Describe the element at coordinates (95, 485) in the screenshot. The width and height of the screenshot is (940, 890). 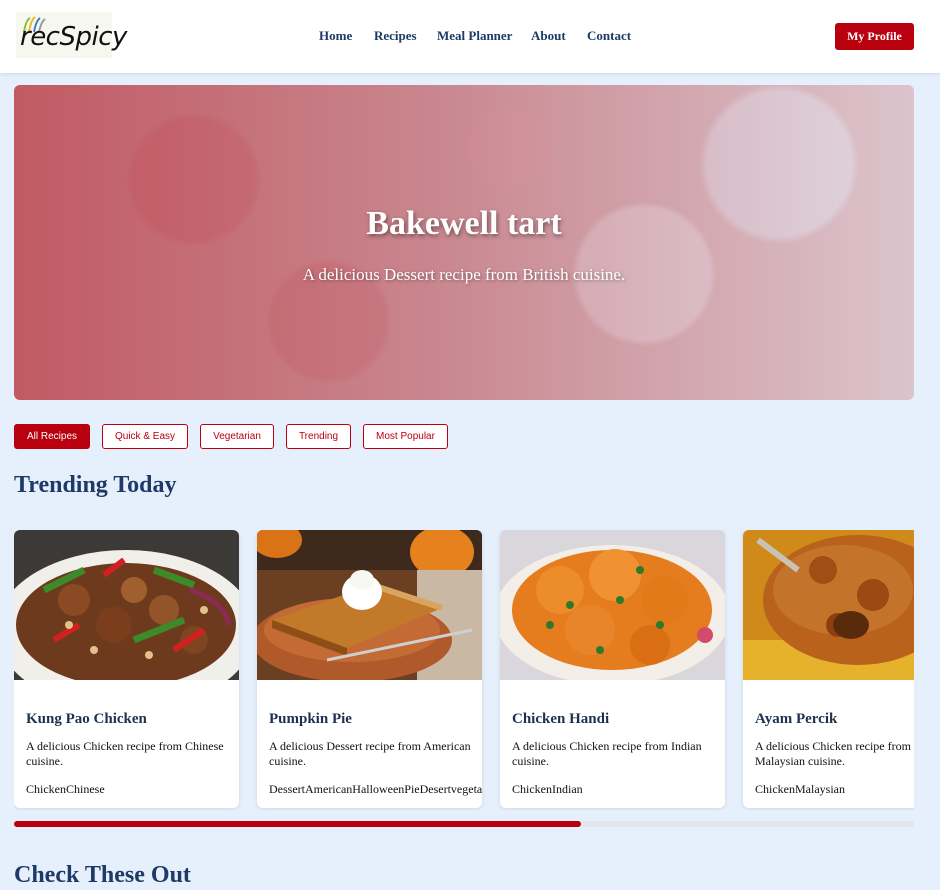
I see `trending-section-title: Trending Today` at that location.